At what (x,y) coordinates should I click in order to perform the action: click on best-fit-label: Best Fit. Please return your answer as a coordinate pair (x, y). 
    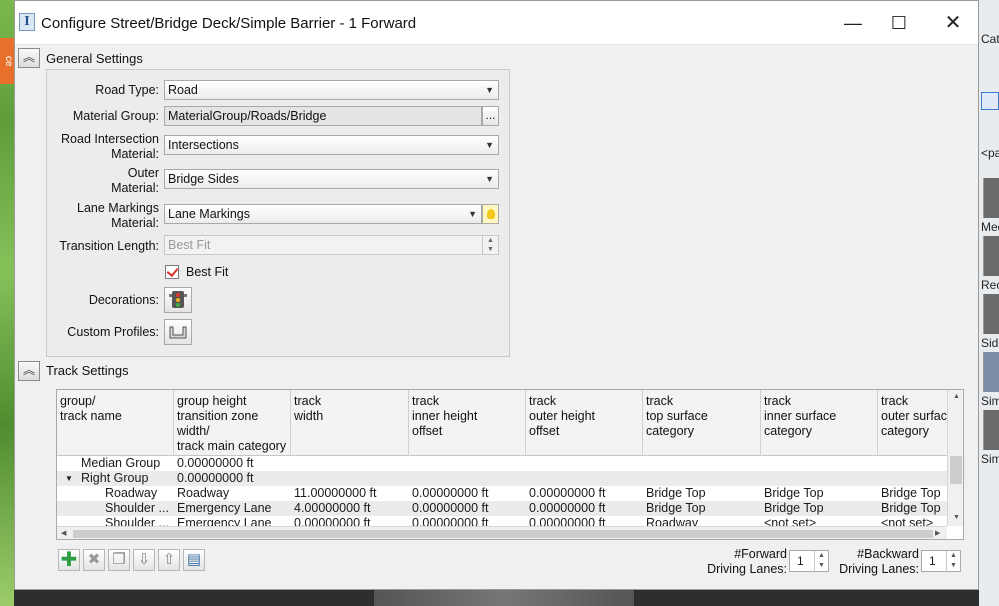
    Looking at the image, I should click on (207, 272).